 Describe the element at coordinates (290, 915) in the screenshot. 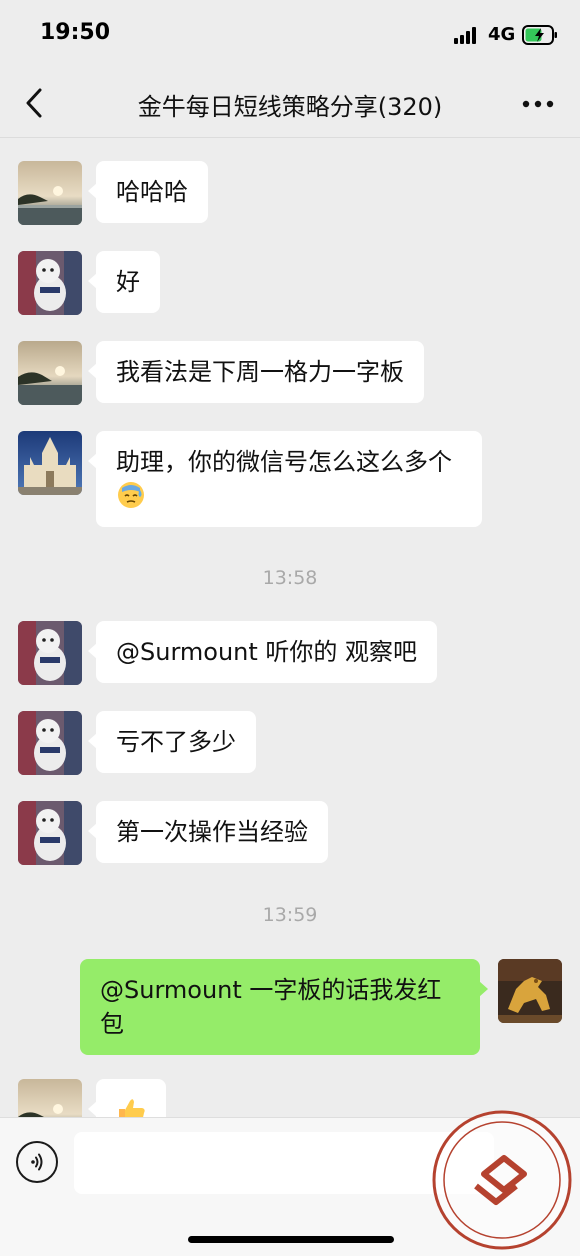

I see `timestamp: 13:59` at that location.